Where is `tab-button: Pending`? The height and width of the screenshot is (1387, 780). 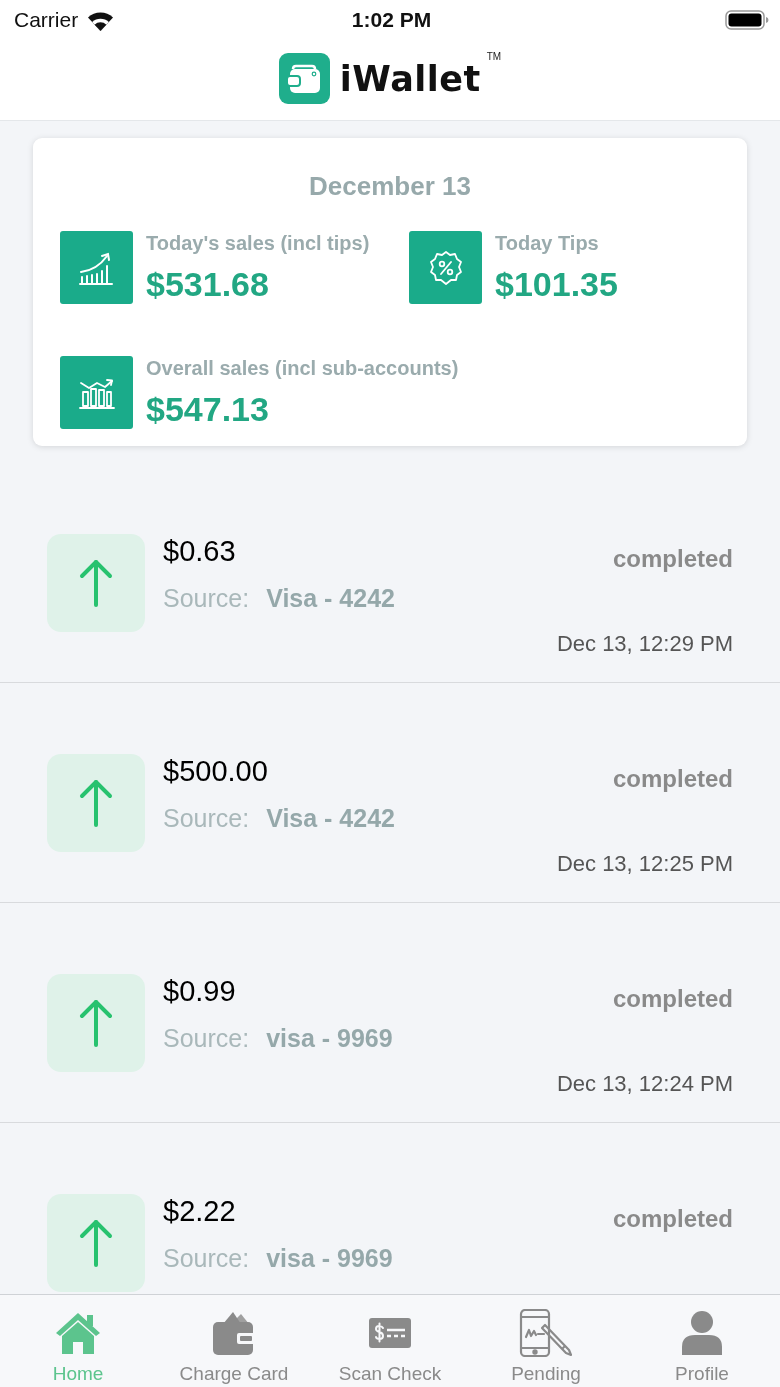
tab-button: Pending is located at coordinates (546, 1341).